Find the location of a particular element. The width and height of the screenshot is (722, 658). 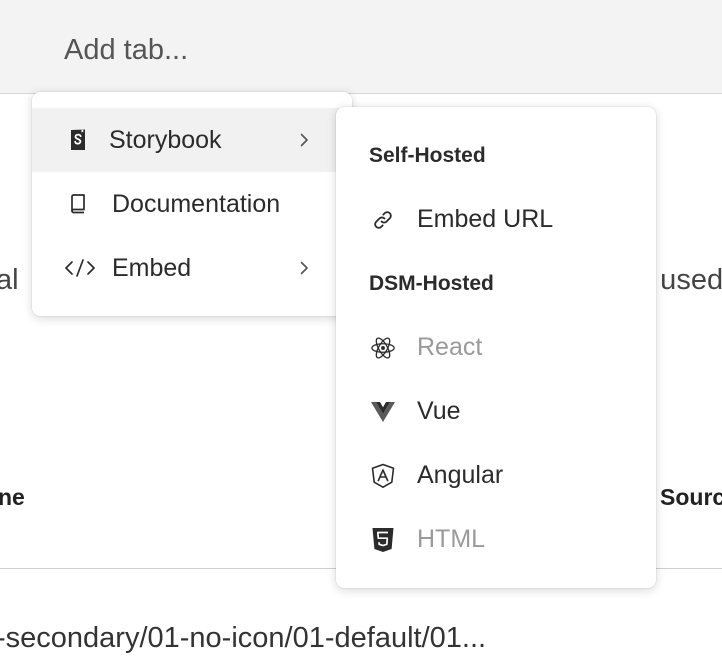

table-header-source: Sourc is located at coordinates (691, 497).